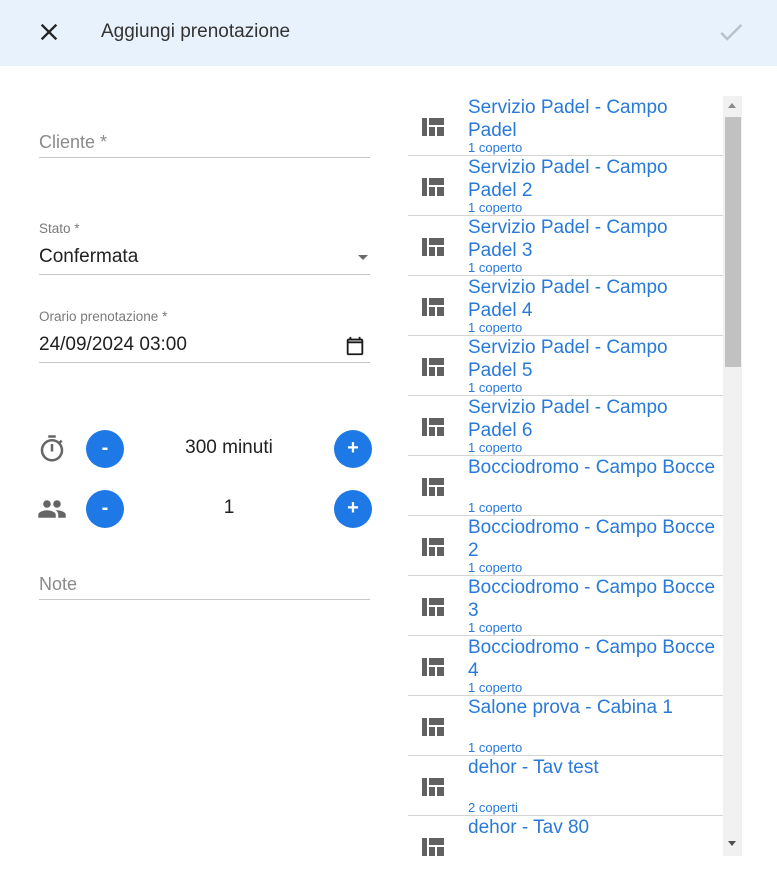 The width and height of the screenshot is (777, 880). What do you see at coordinates (204, 157) in the screenshot?
I see `cliente-underline` at bounding box center [204, 157].